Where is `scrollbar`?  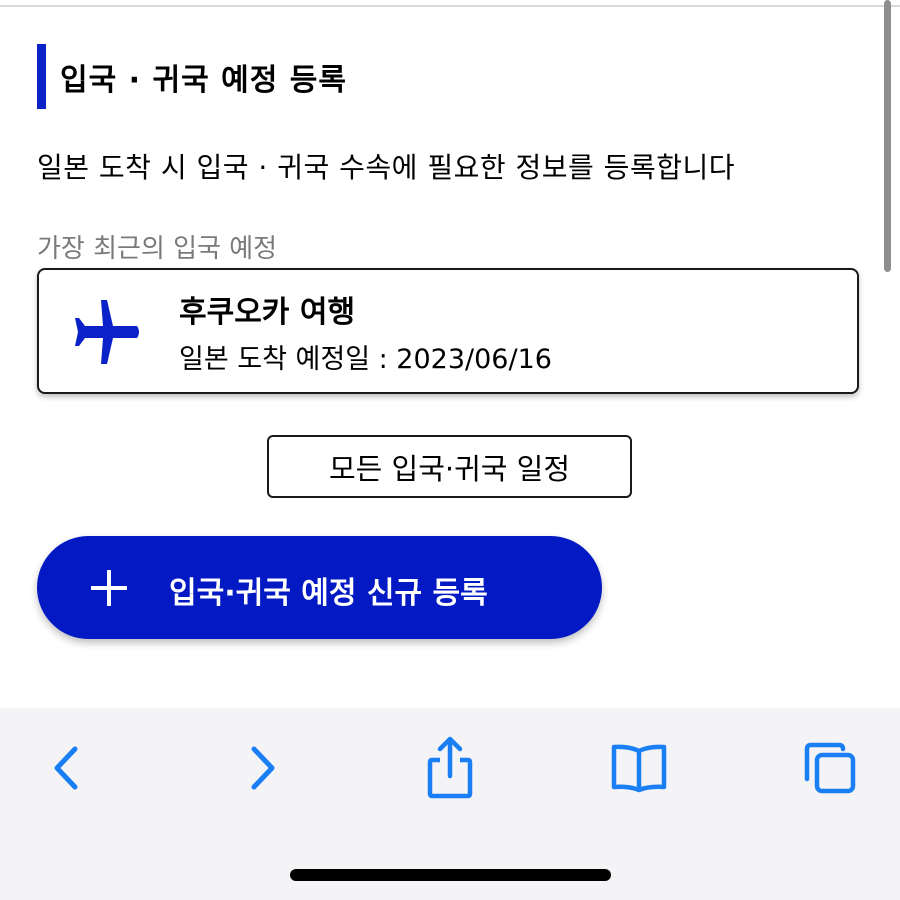 scrollbar is located at coordinates (887, 136).